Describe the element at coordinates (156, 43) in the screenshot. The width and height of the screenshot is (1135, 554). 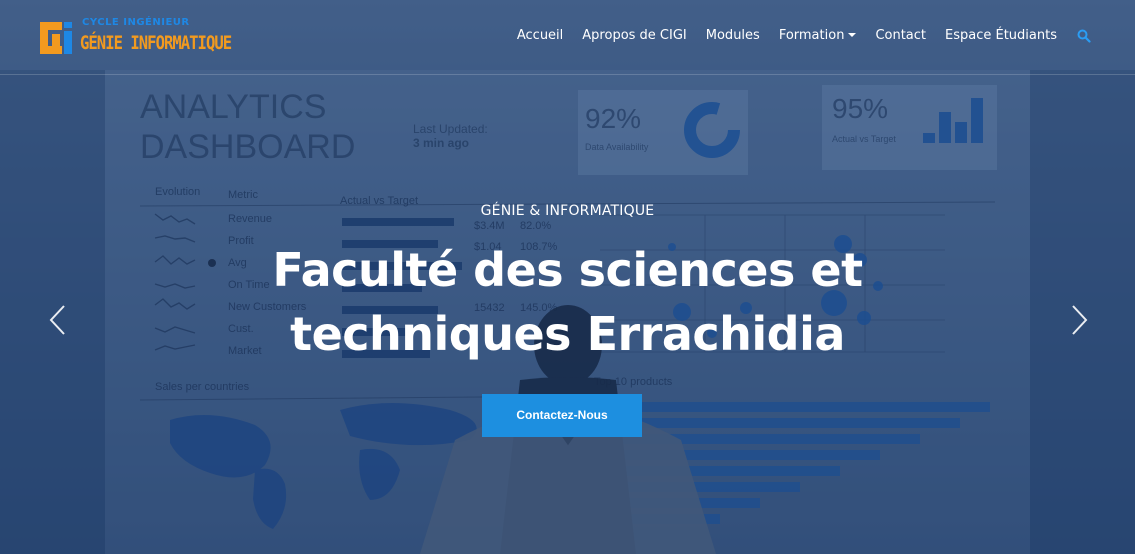
I see `logo-title: GÉNIE INFORMATIQUE` at that location.